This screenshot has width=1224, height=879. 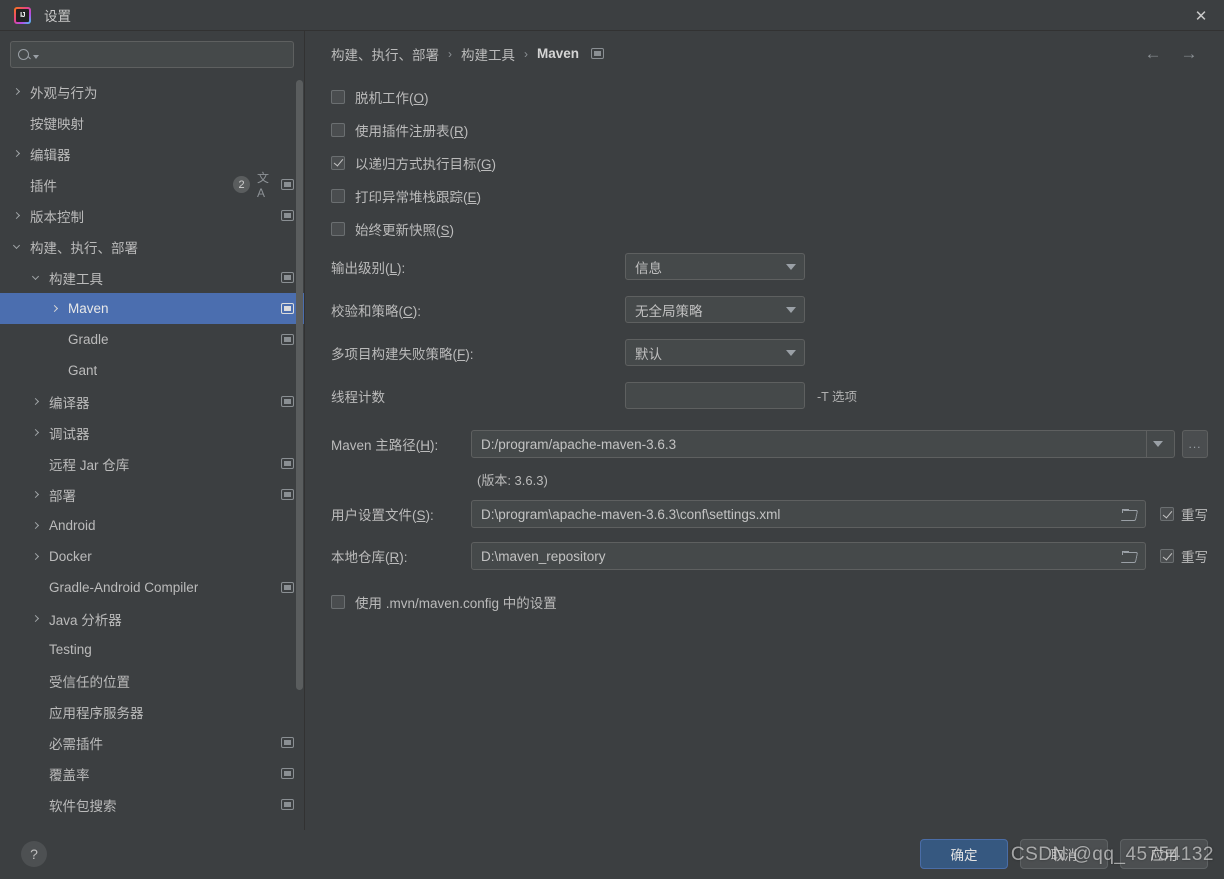 I want to click on apply-button: 应用, so click(x=1164, y=854).